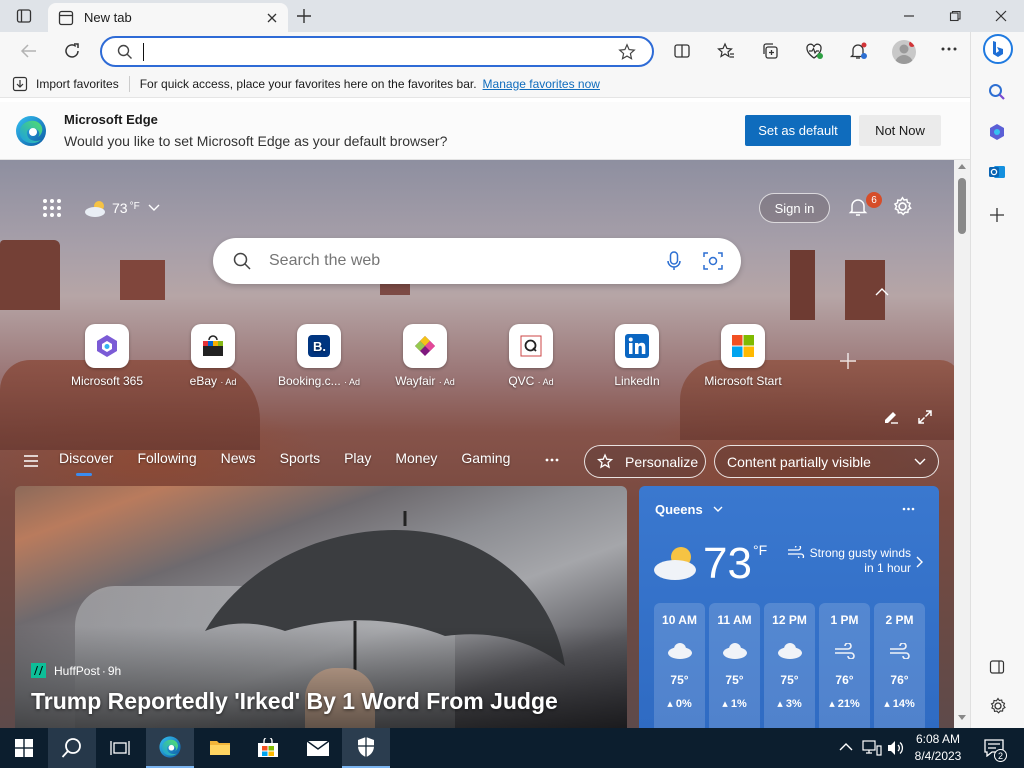 This screenshot has height=768, width=1024. I want to click on profile-avatar, so click(904, 52).